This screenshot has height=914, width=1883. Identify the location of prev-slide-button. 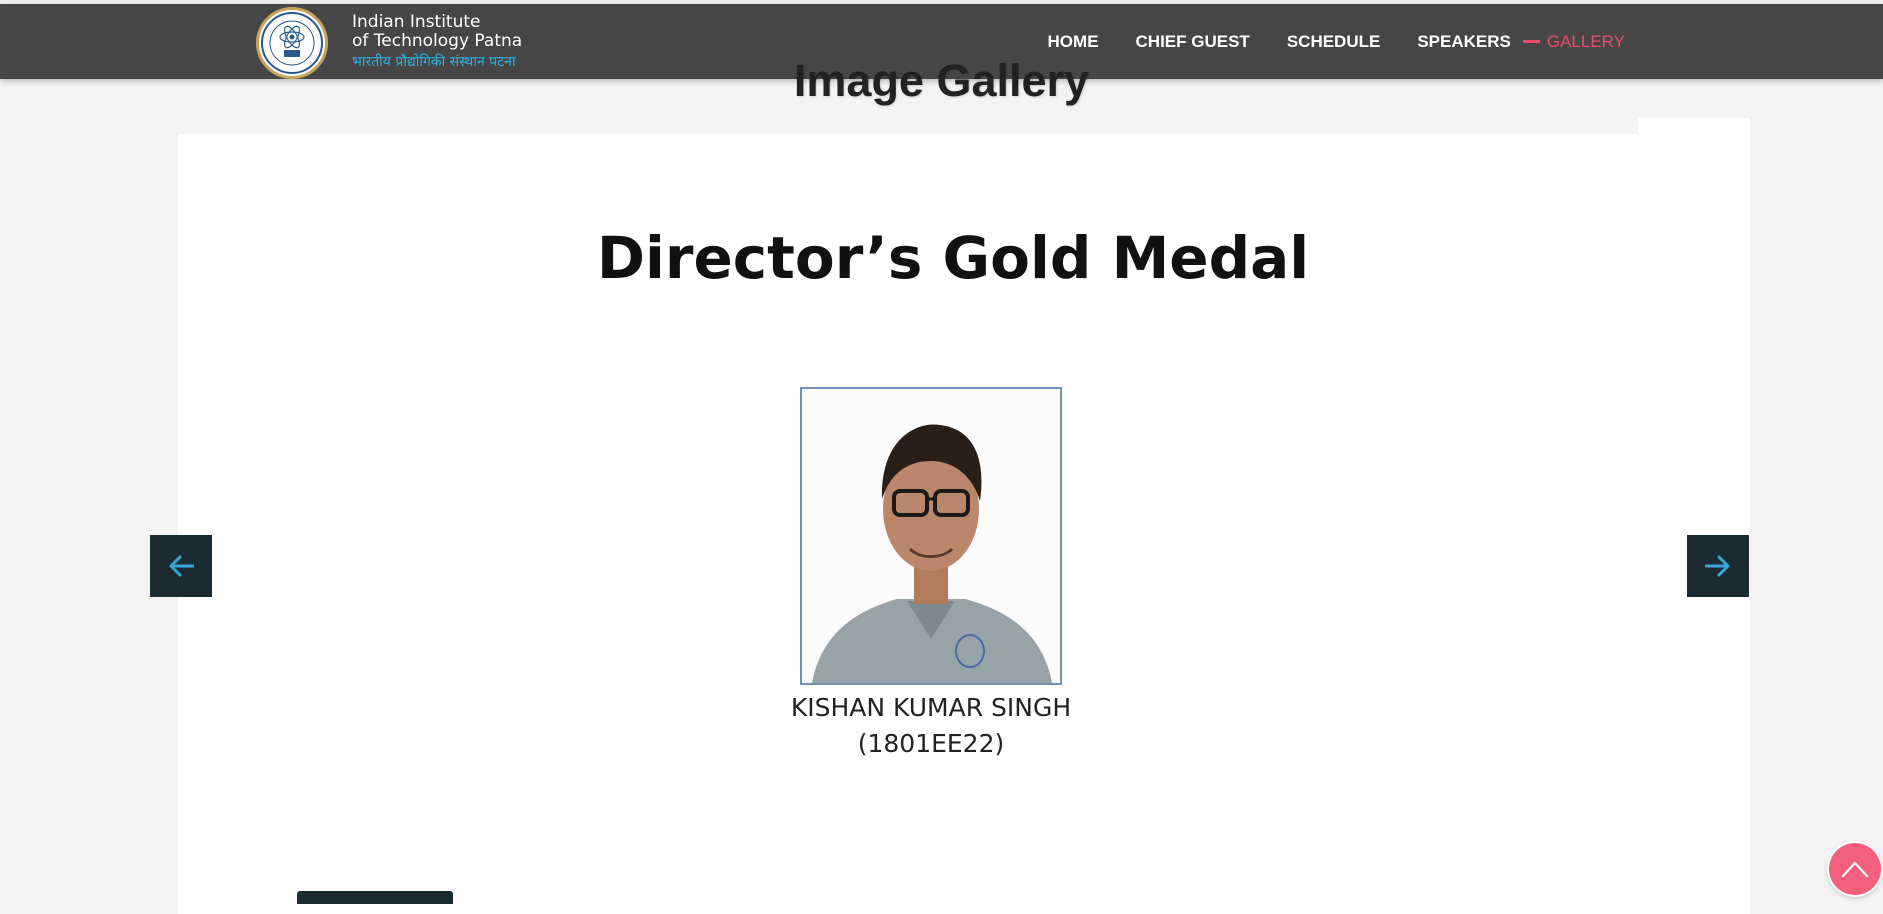
(181, 566).